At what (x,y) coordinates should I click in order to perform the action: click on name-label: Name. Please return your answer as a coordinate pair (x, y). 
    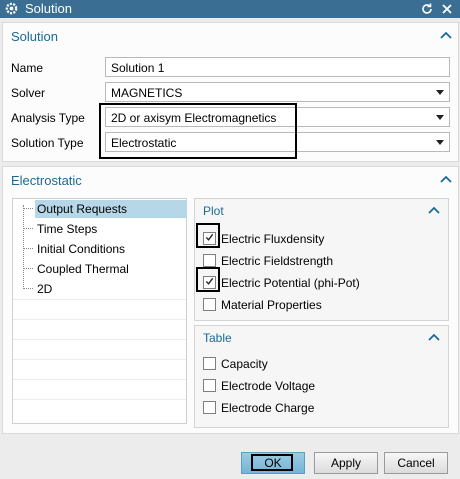
    Looking at the image, I should click on (27, 68).